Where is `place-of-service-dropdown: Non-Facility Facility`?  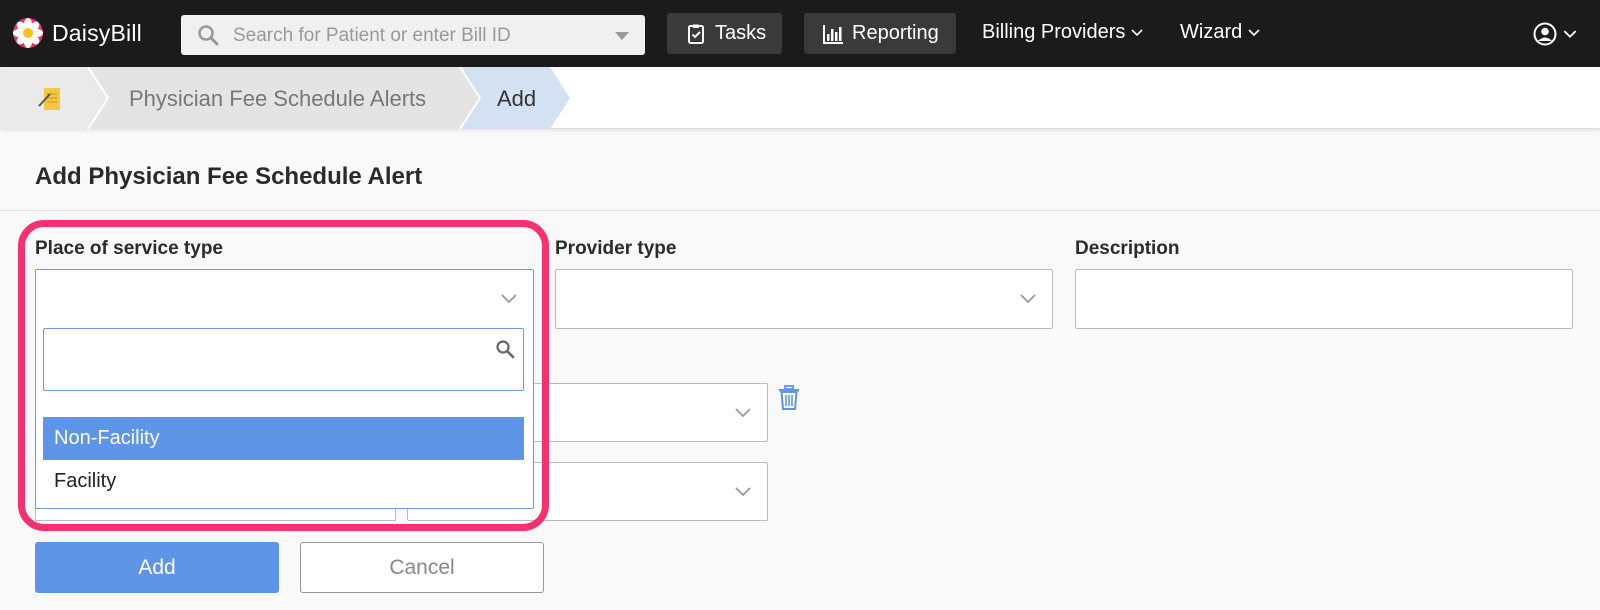
place-of-service-dropdown: Non-Facility Facility is located at coordinates (284, 389).